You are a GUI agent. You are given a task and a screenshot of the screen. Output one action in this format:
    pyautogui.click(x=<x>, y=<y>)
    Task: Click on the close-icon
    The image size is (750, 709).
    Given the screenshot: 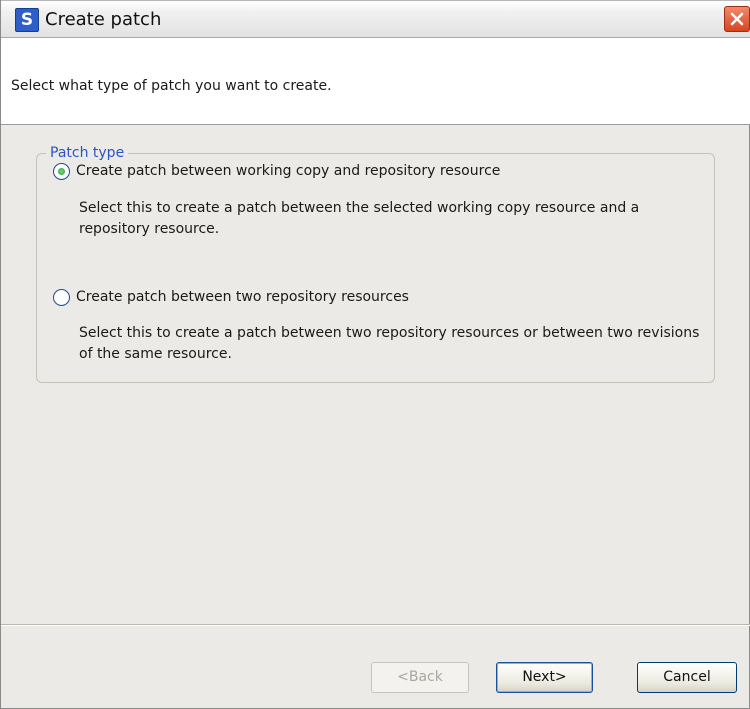 What is the action you would take?
    pyautogui.click(x=737, y=19)
    